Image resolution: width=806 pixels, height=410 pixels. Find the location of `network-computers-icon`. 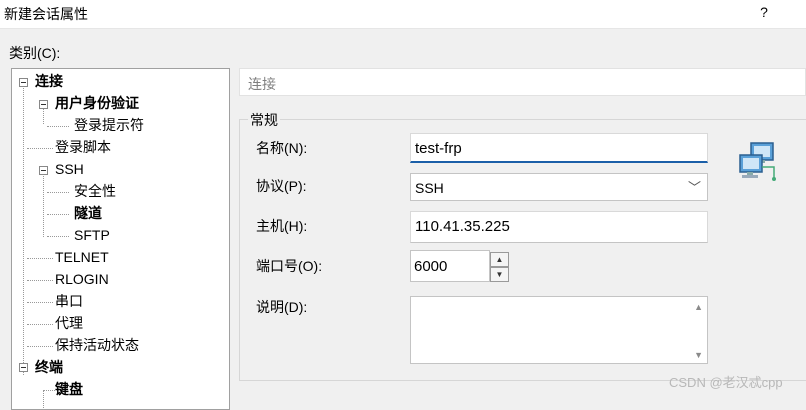

network-computers-icon is located at coordinates (757, 161).